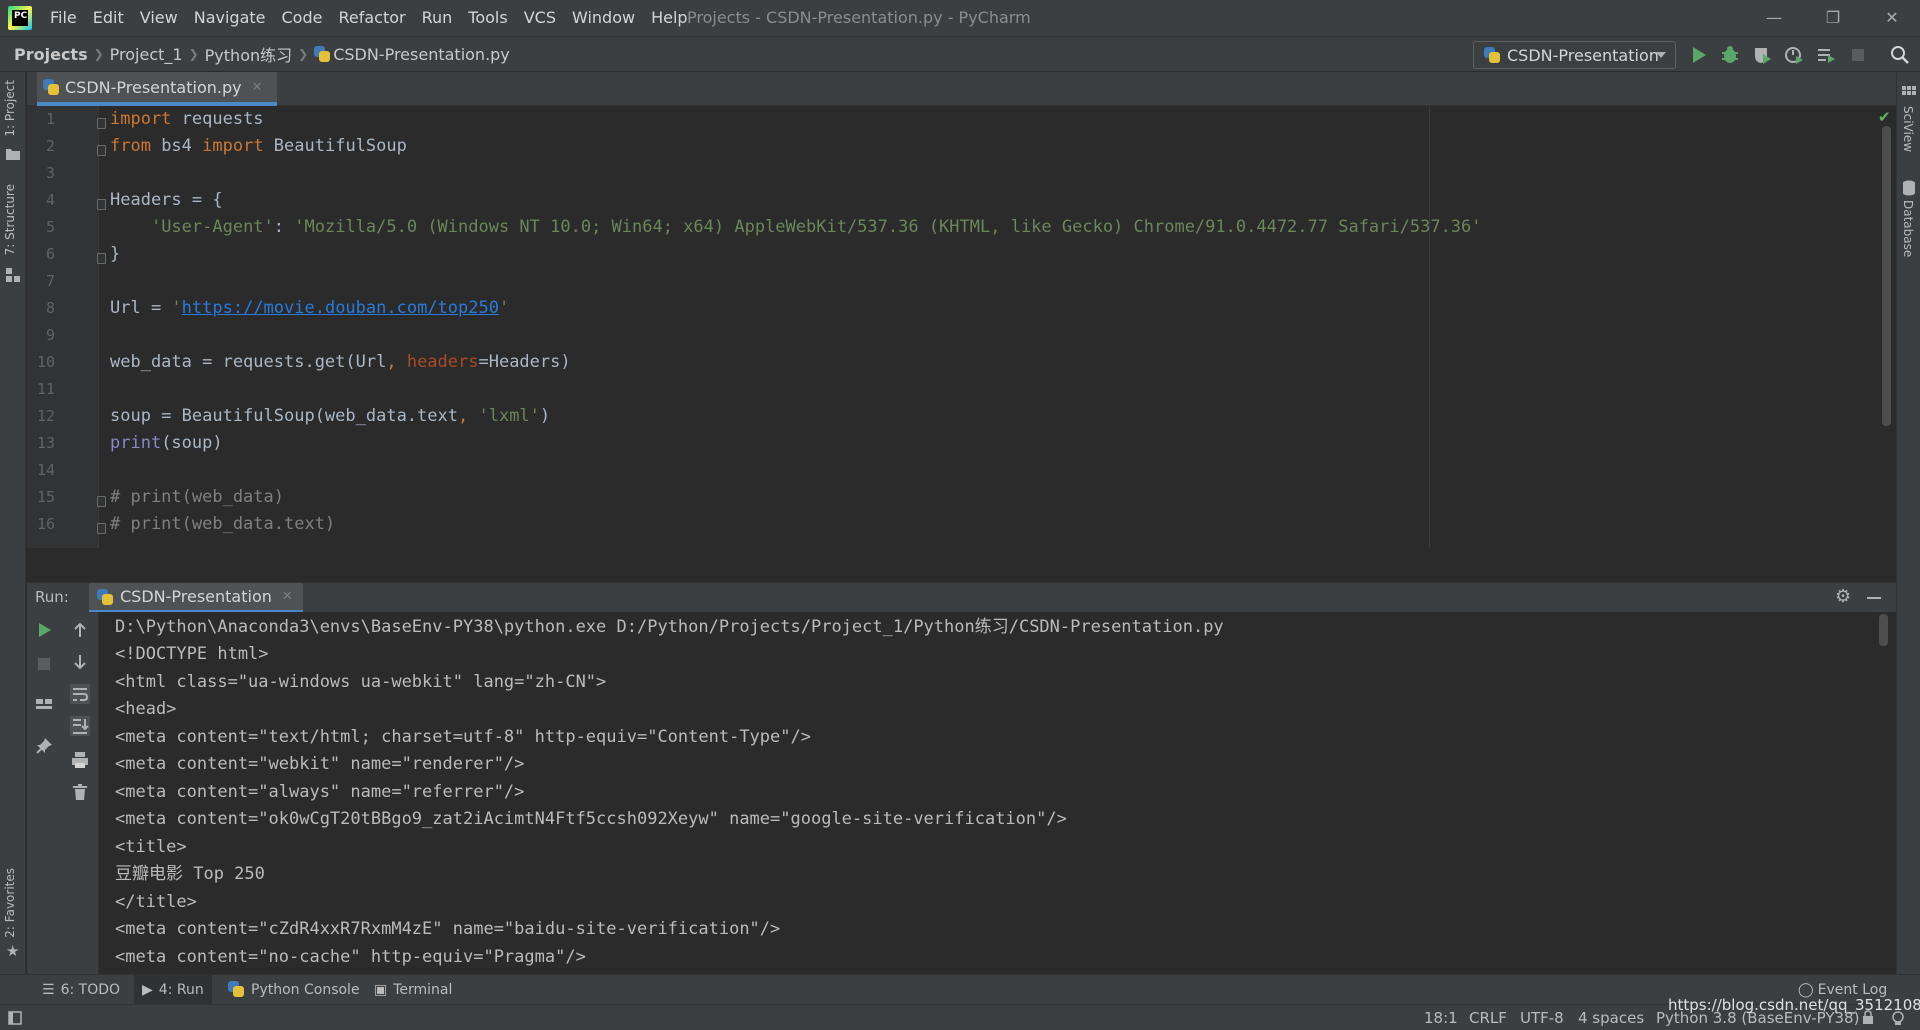 The height and width of the screenshot is (1030, 1920). I want to click on terminal-icon: ▣, so click(381, 990).